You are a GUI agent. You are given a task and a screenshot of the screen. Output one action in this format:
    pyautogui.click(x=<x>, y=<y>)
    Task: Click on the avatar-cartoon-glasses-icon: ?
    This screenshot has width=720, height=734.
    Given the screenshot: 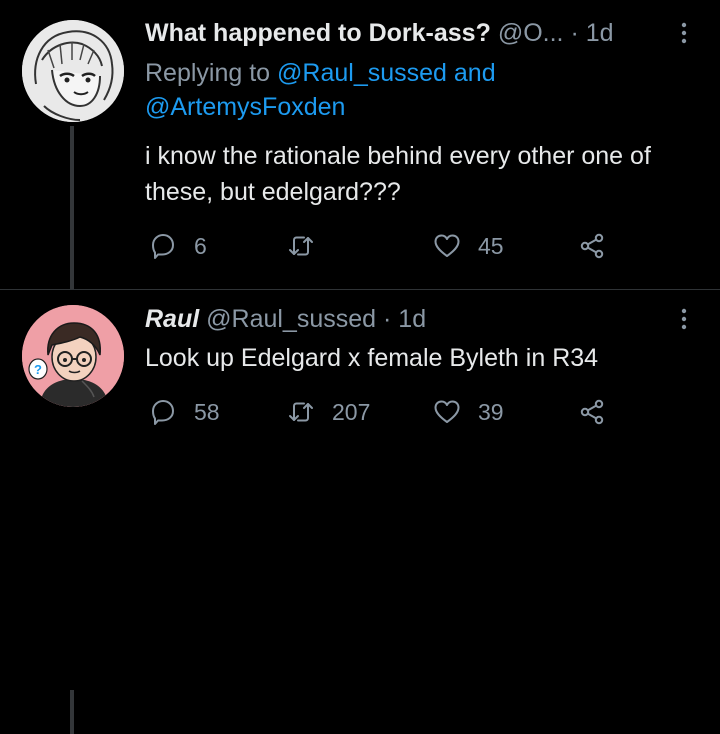 What is the action you would take?
    pyautogui.click(x=73, y=356)
    